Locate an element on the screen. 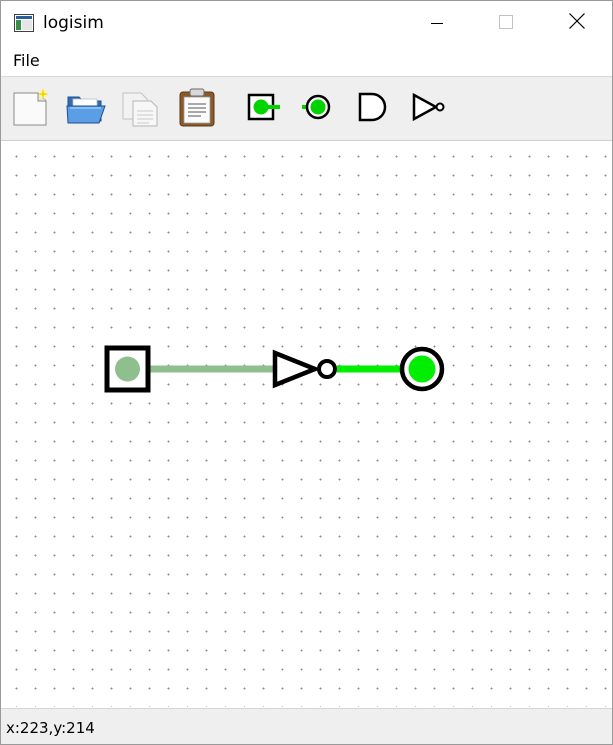  input-pin-tool is located at coordinates (264, 107).